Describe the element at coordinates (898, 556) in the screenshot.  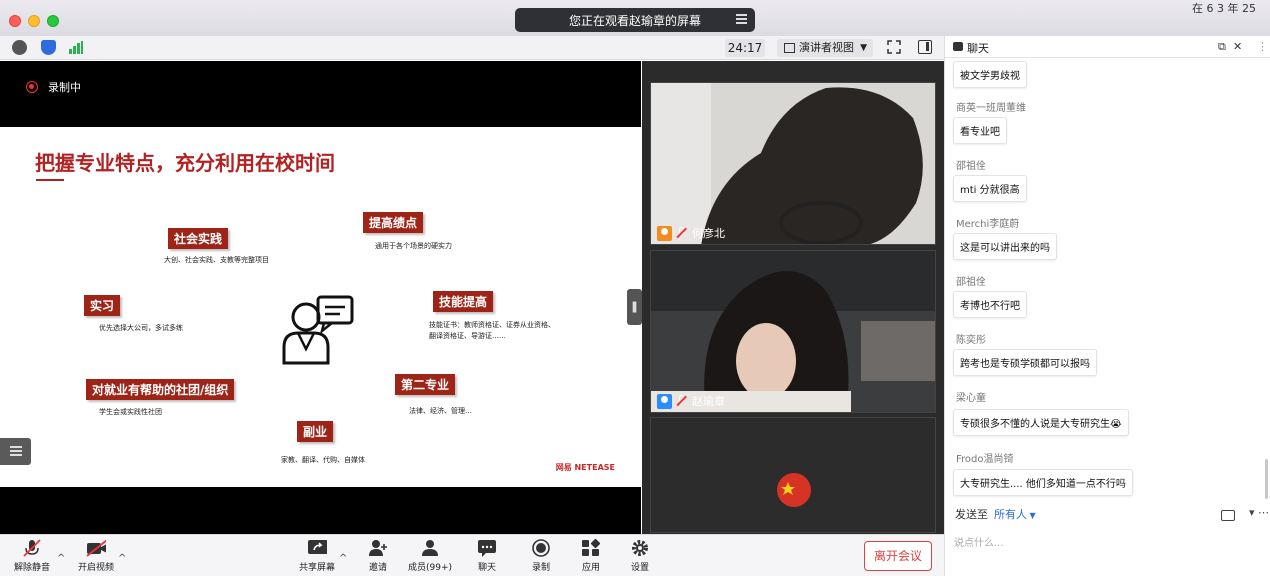
I see `leave-meeting-button: 离开会议` at that location.